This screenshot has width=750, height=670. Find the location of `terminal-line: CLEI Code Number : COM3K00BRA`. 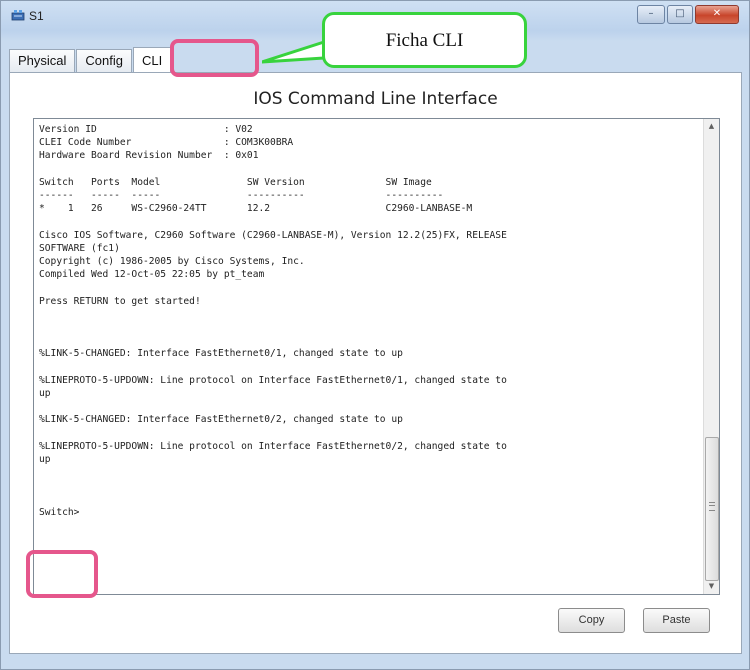

terminal-line: CLEI Code Number : COM3K00BRA is located at coordinates (166, 143).